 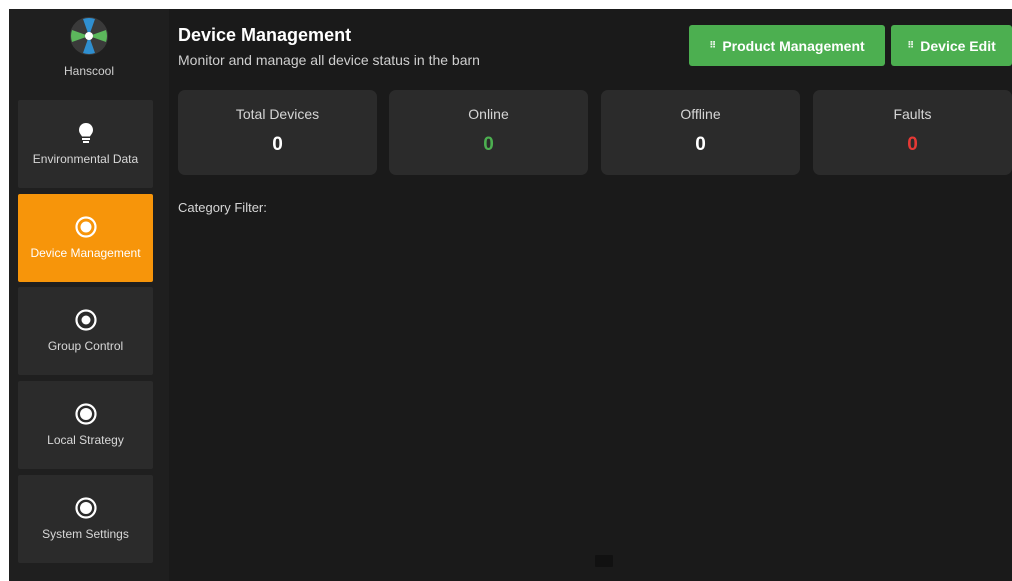 I want to click on stat-label: Total Devices, so click(x=277, y=114).